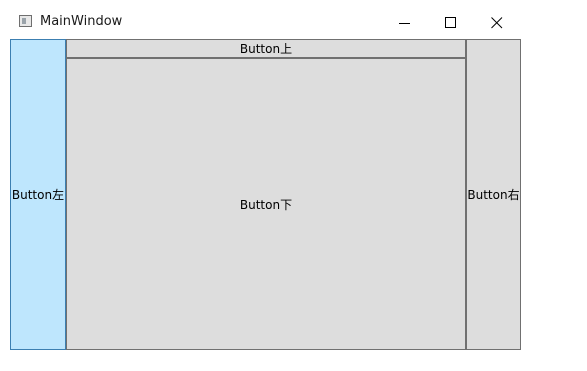 The image size is (587, 371). I want to click on button-right-label: Button右, so click(493, 195).